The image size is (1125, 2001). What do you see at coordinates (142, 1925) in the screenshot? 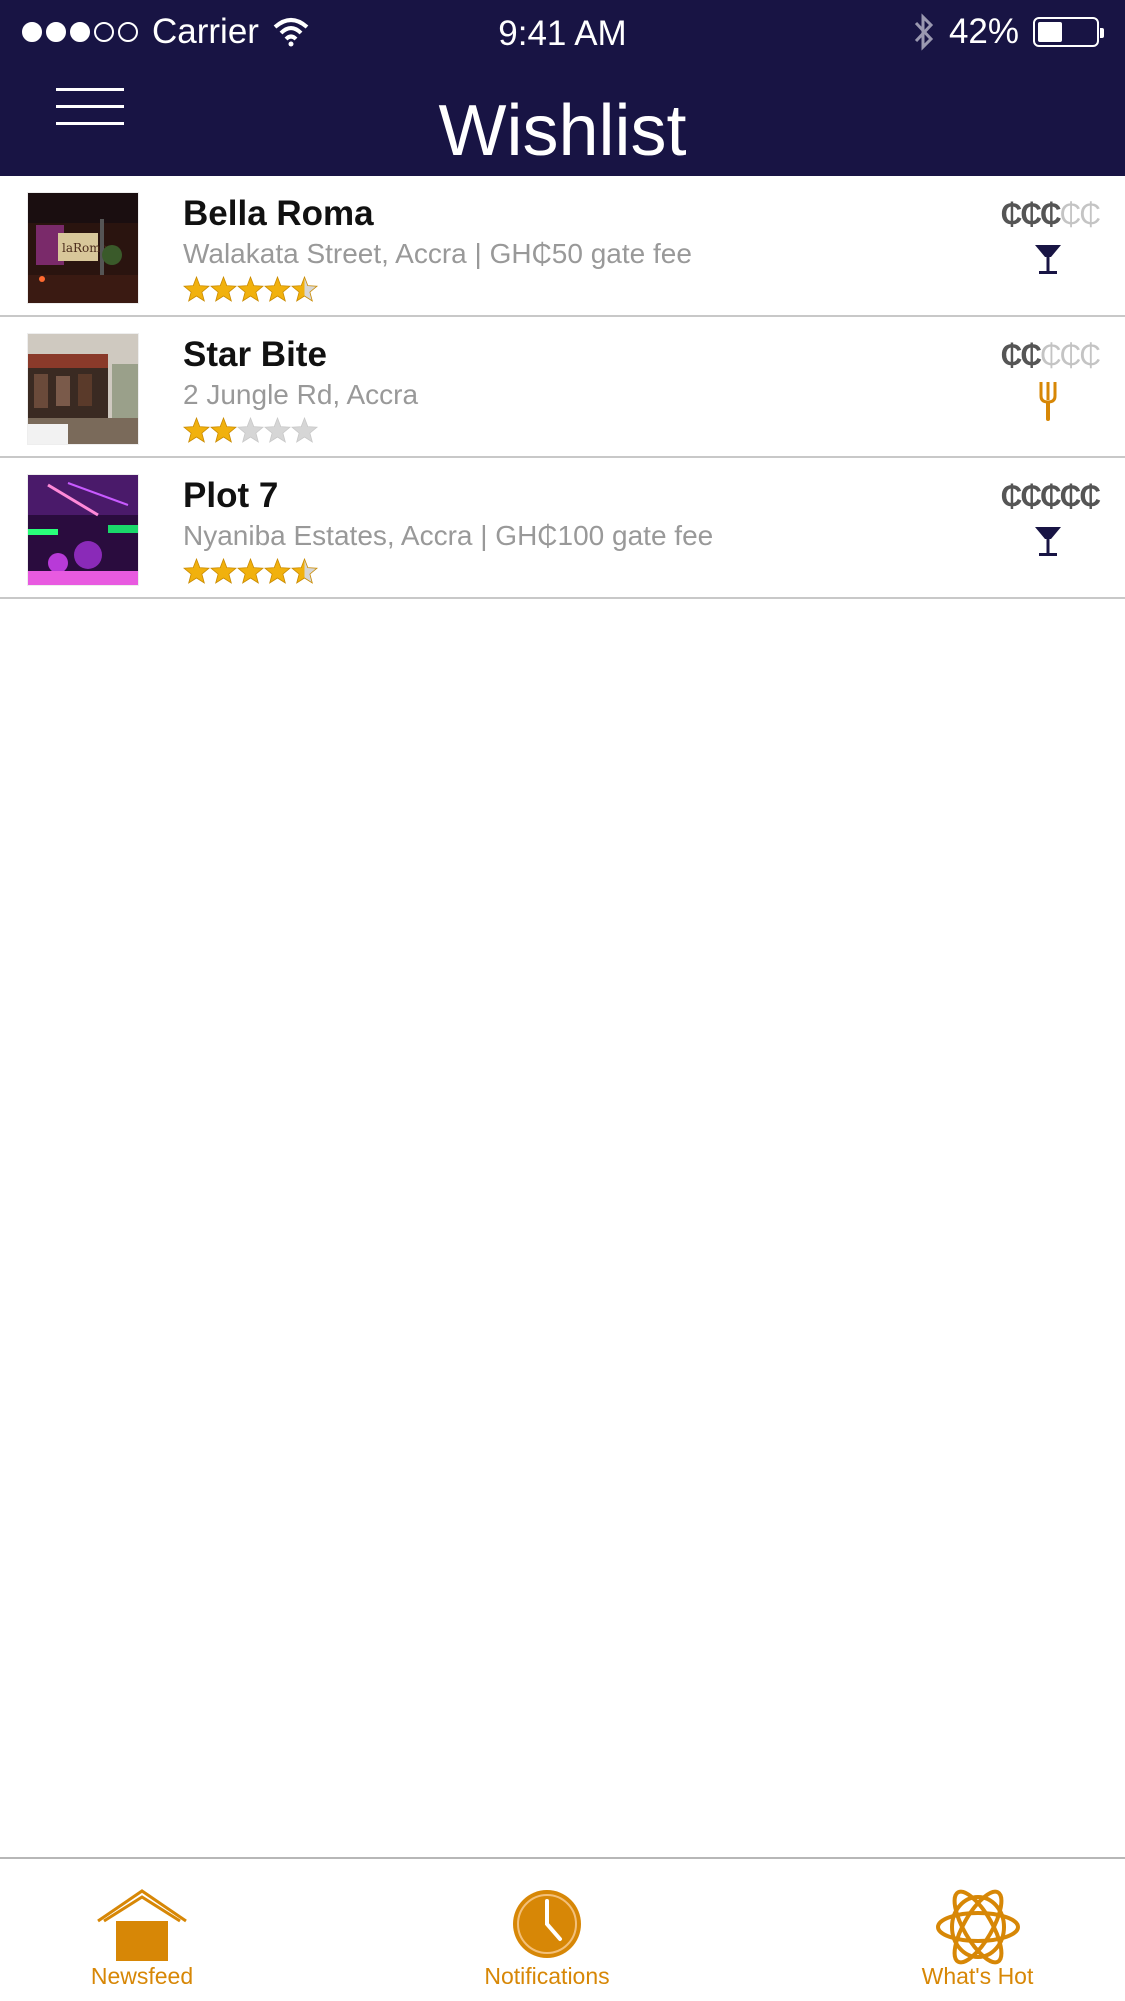
I see `home-icon` at bounding box center [142, 1925].